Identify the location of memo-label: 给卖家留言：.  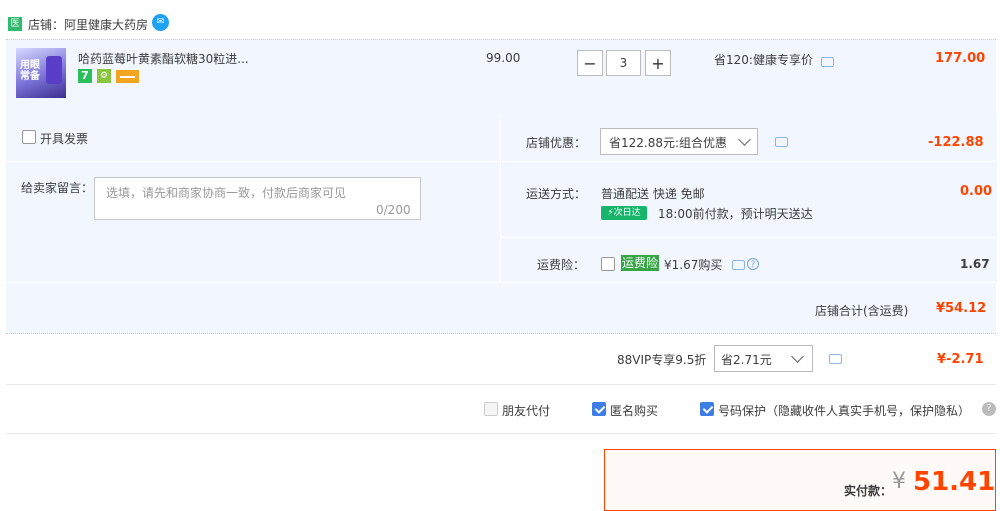
(57, 188).